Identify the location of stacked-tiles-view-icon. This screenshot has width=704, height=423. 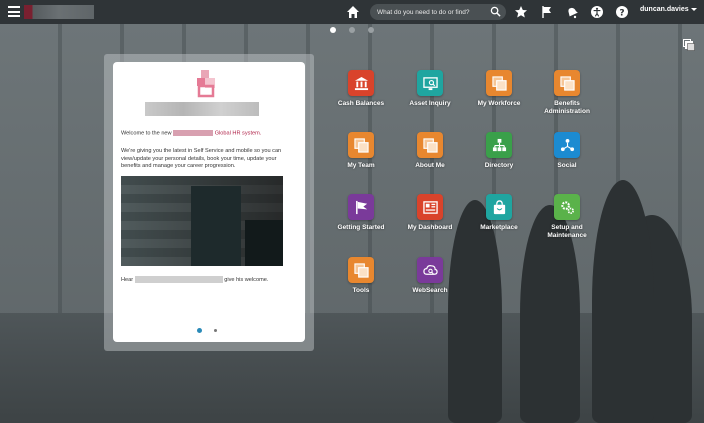
(689, 45).